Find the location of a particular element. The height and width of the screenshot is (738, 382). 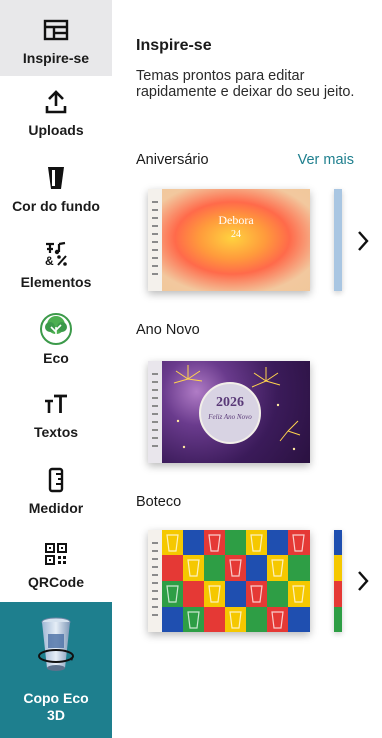

sidebar-item-qrcode: QRCode is located at coordinates (56, 570).